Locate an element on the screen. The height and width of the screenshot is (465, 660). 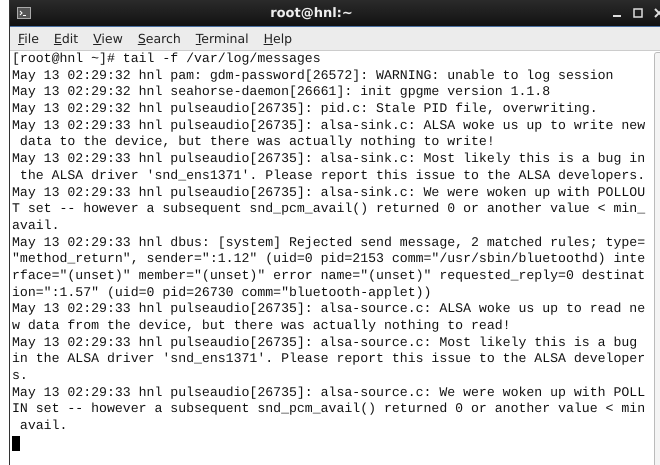
terminal-icon is located at coordinates (24, 13).